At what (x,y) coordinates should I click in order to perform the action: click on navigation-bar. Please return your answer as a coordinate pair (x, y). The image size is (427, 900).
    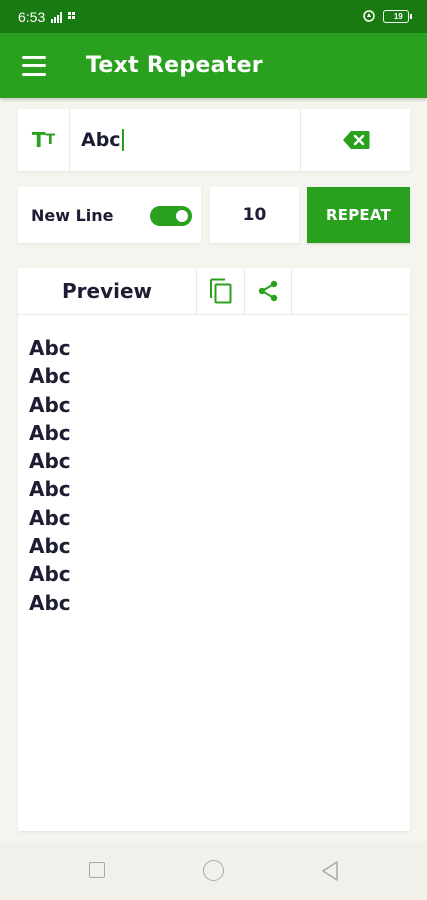
    Looking at the image, I should click on (213, 871).